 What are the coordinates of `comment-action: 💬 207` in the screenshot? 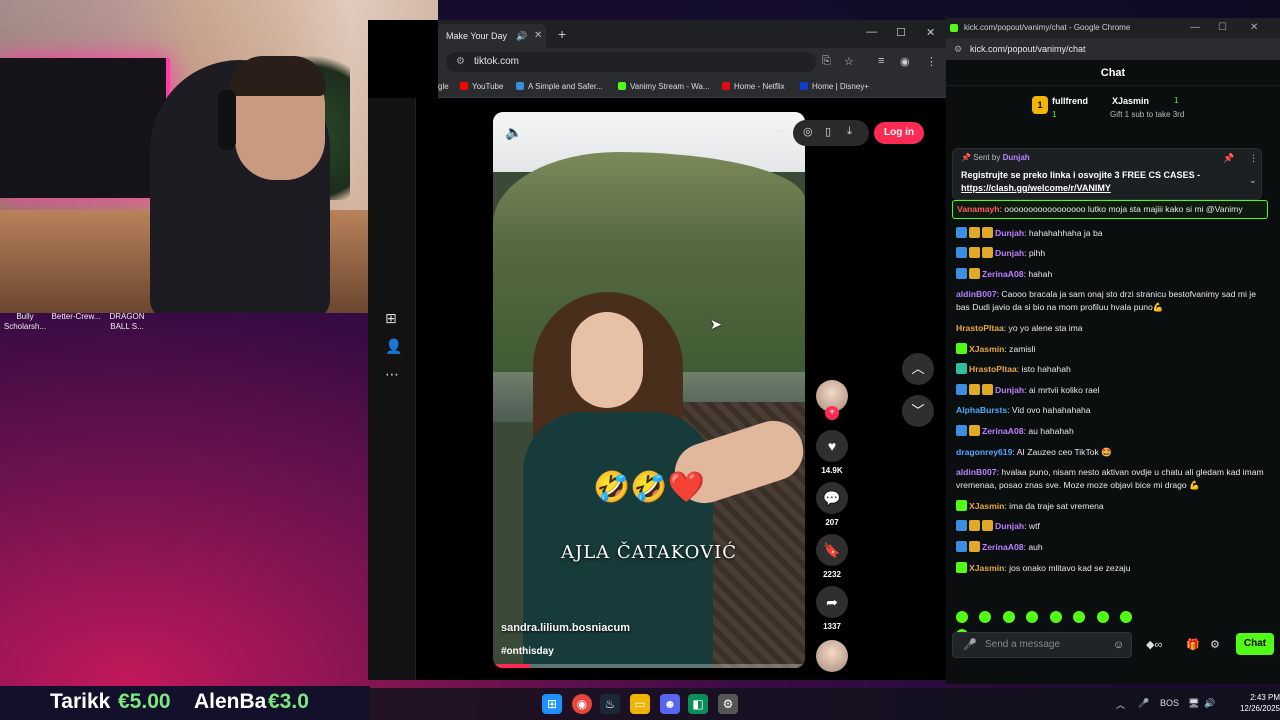 It's located at (832, 504).